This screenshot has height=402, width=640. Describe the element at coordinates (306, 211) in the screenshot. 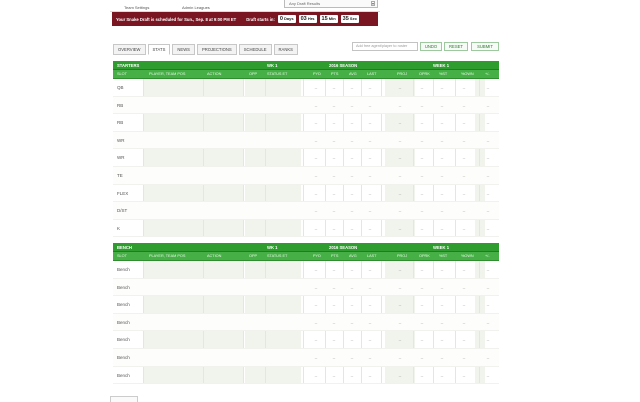

I see `table-row: D/ST -- -- -- -- -- -- -- -- --` at that location.